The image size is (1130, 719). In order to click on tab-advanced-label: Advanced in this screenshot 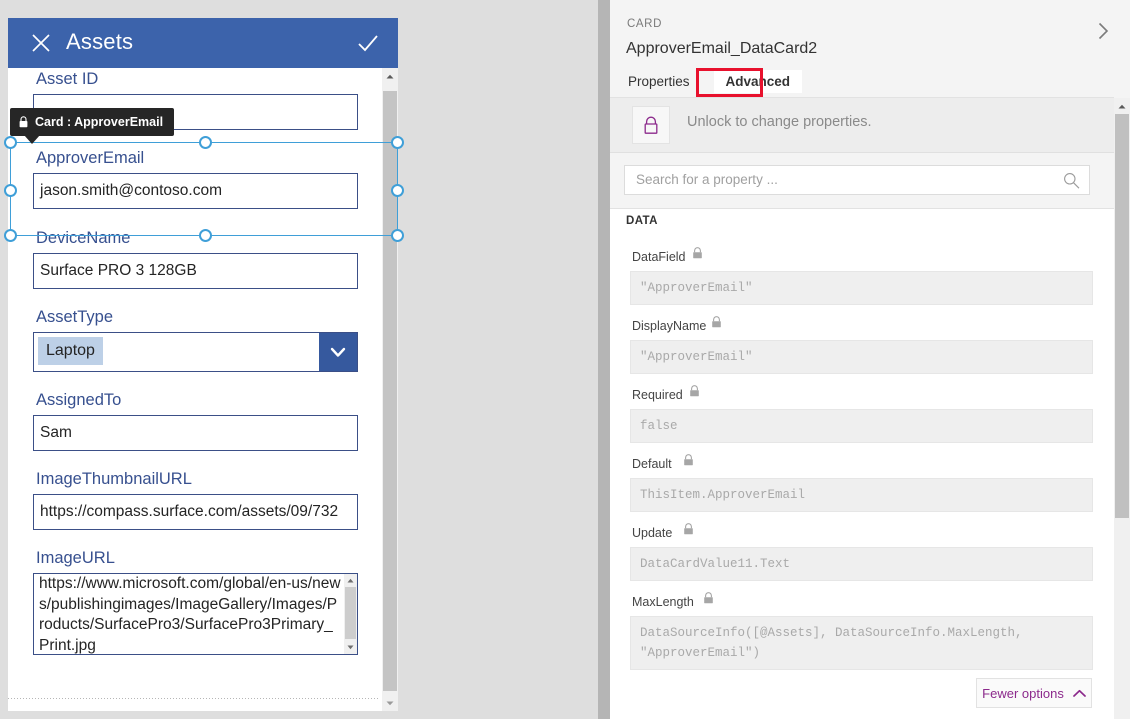, I will do `click(758, 81)`.